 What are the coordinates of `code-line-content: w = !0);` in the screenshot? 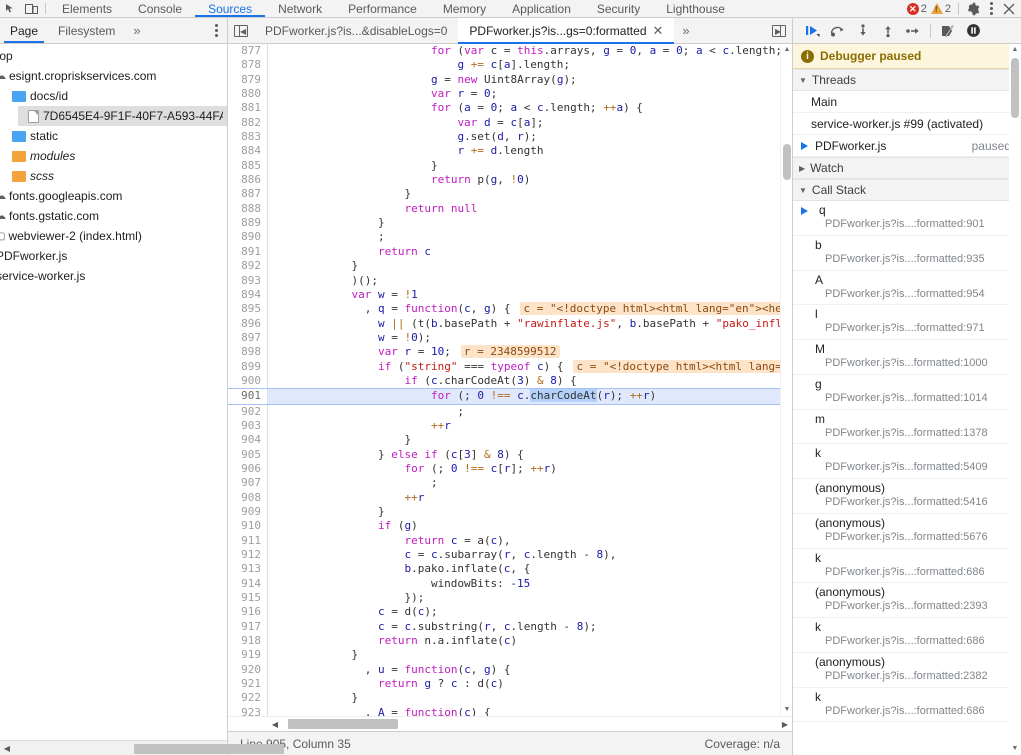 It's located at (524, 338).